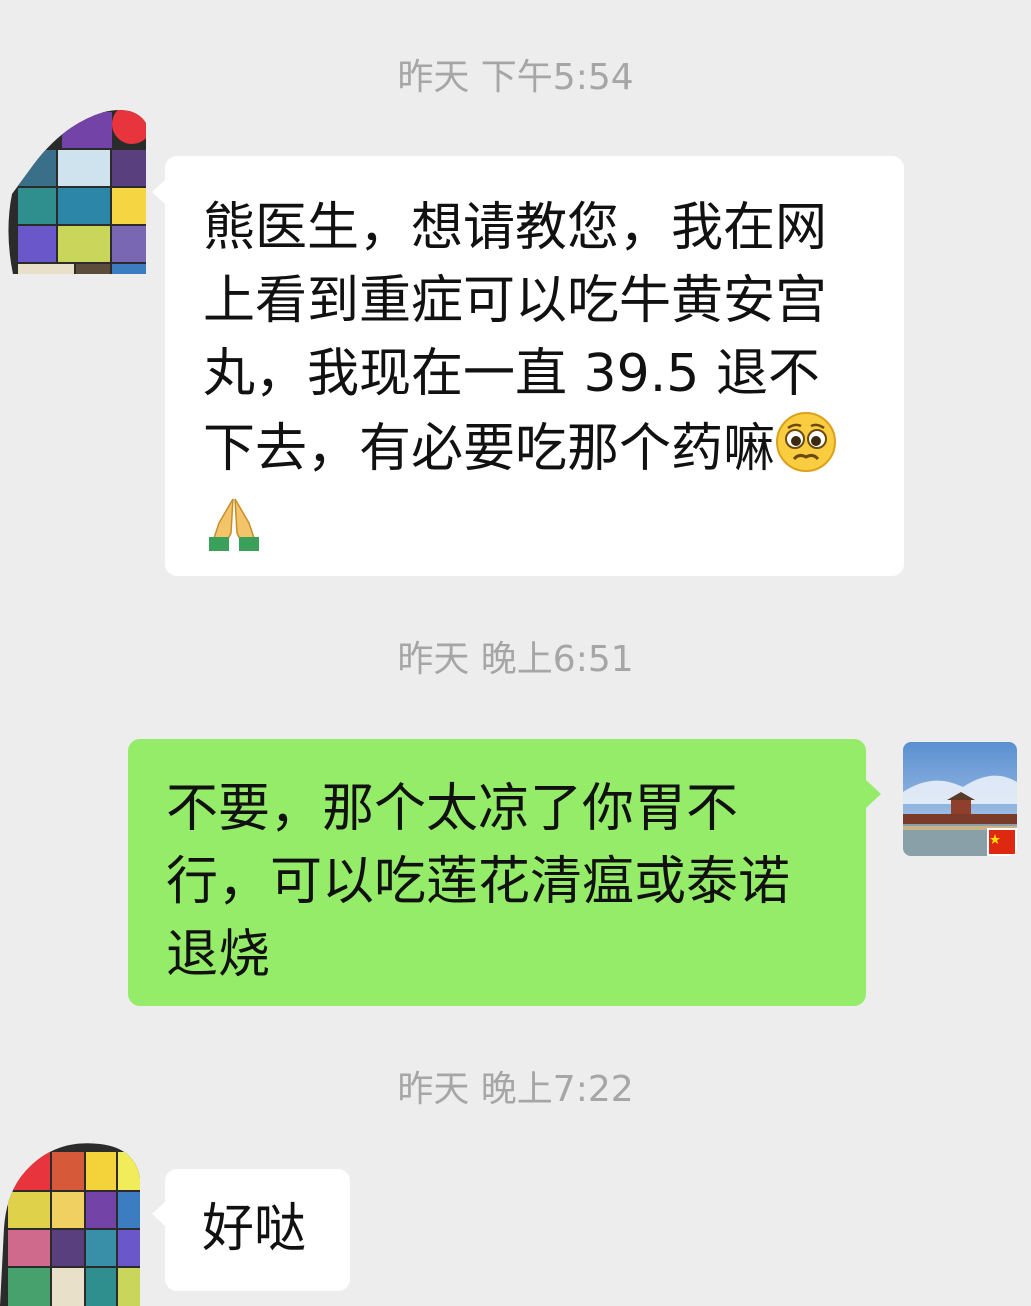  I want to click on timestamp: 昨天 晚上6:51, so click(515, 659).